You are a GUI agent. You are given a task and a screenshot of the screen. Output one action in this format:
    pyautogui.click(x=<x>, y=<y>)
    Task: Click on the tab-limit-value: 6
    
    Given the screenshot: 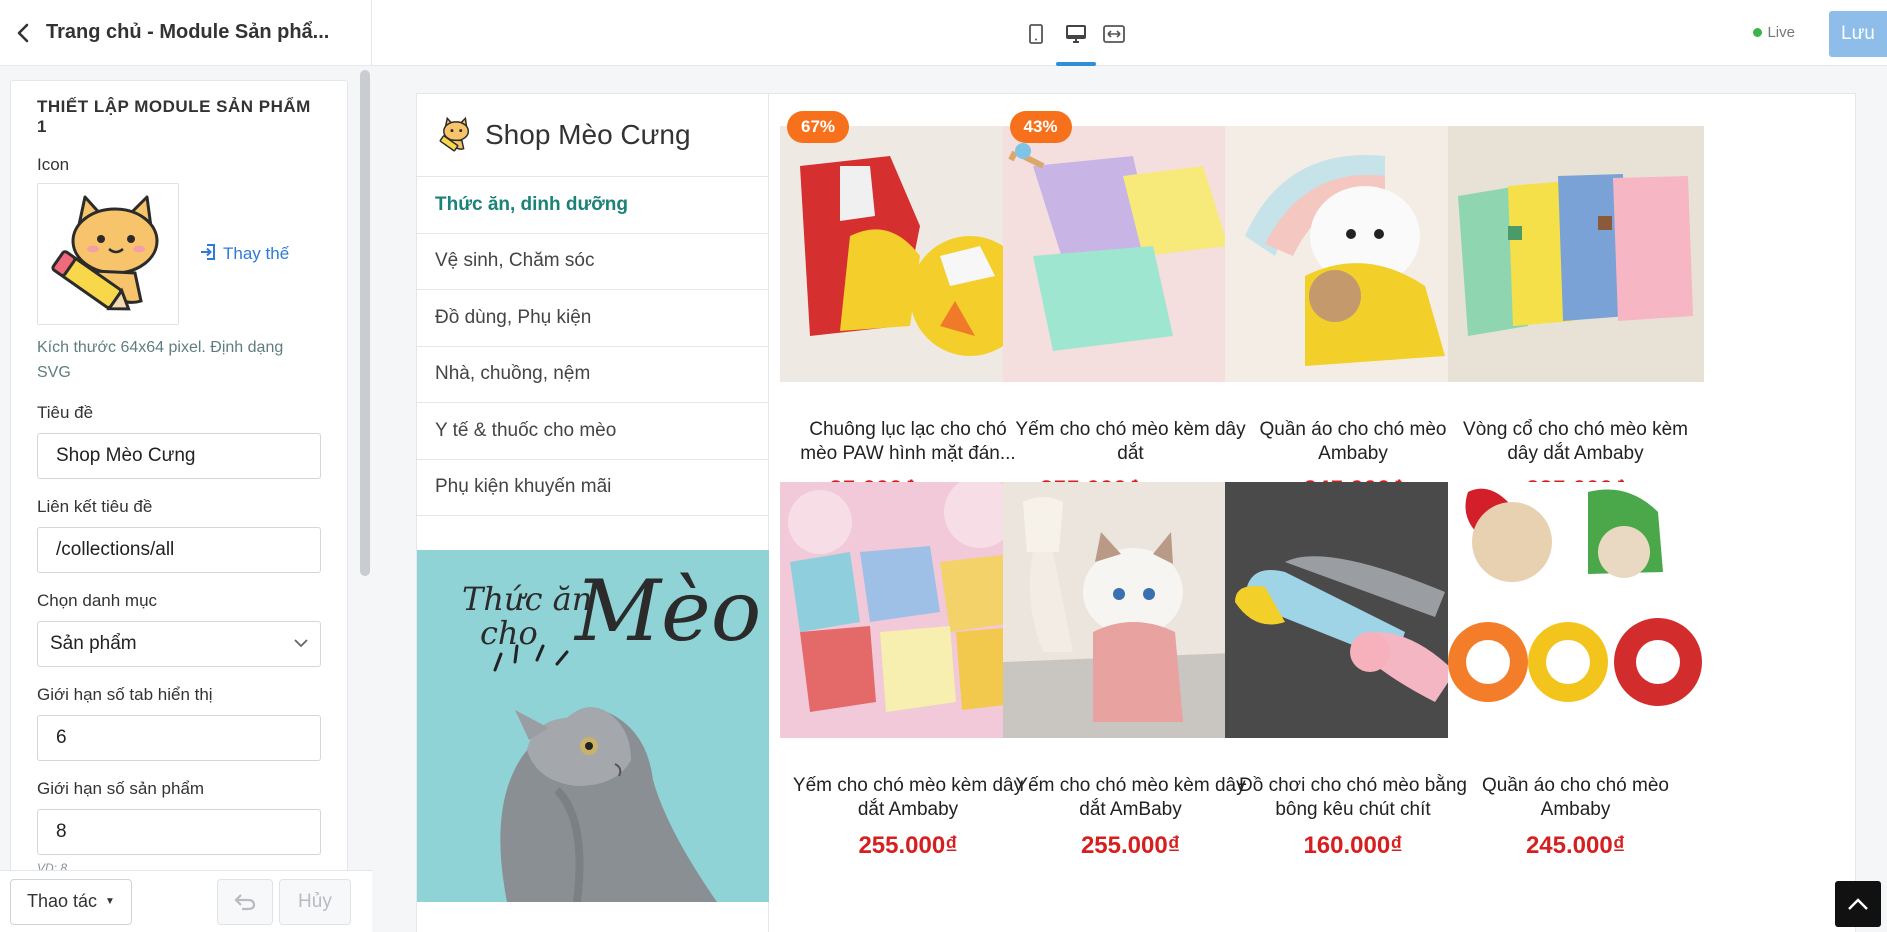 What is the action you would take?
    pyautogui.click(x=61, y=737)
    